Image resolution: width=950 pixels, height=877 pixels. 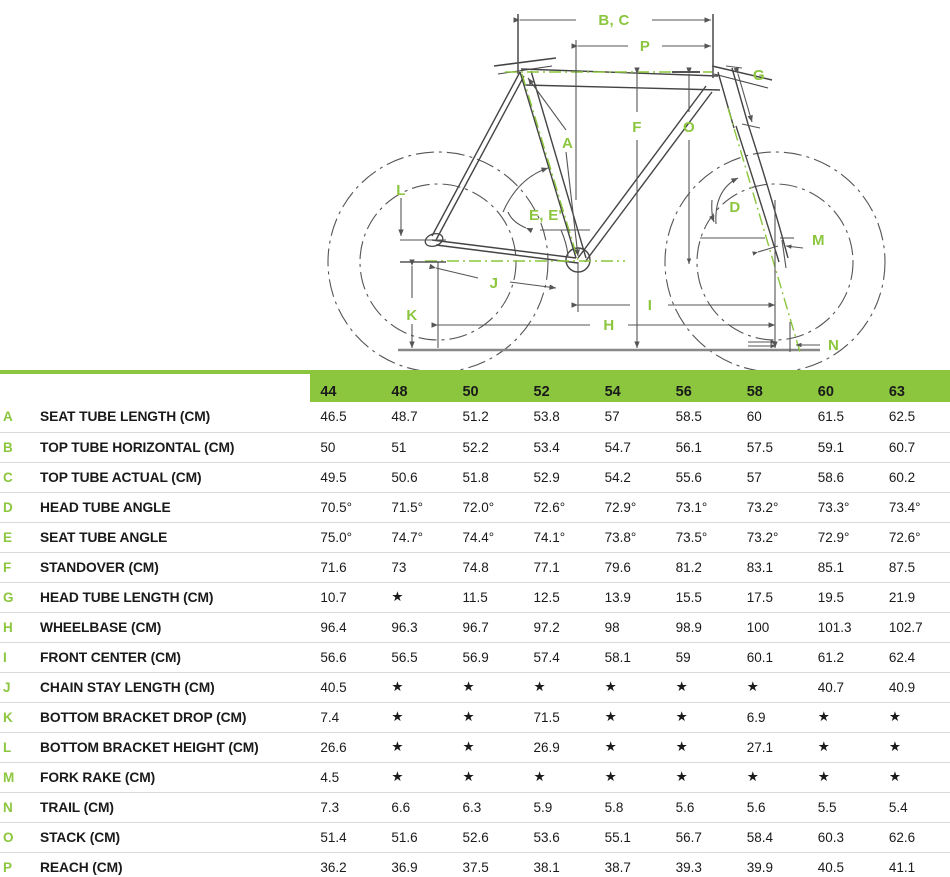 I want to click on cell-value: 72.6°, so click(x=559, y=507).